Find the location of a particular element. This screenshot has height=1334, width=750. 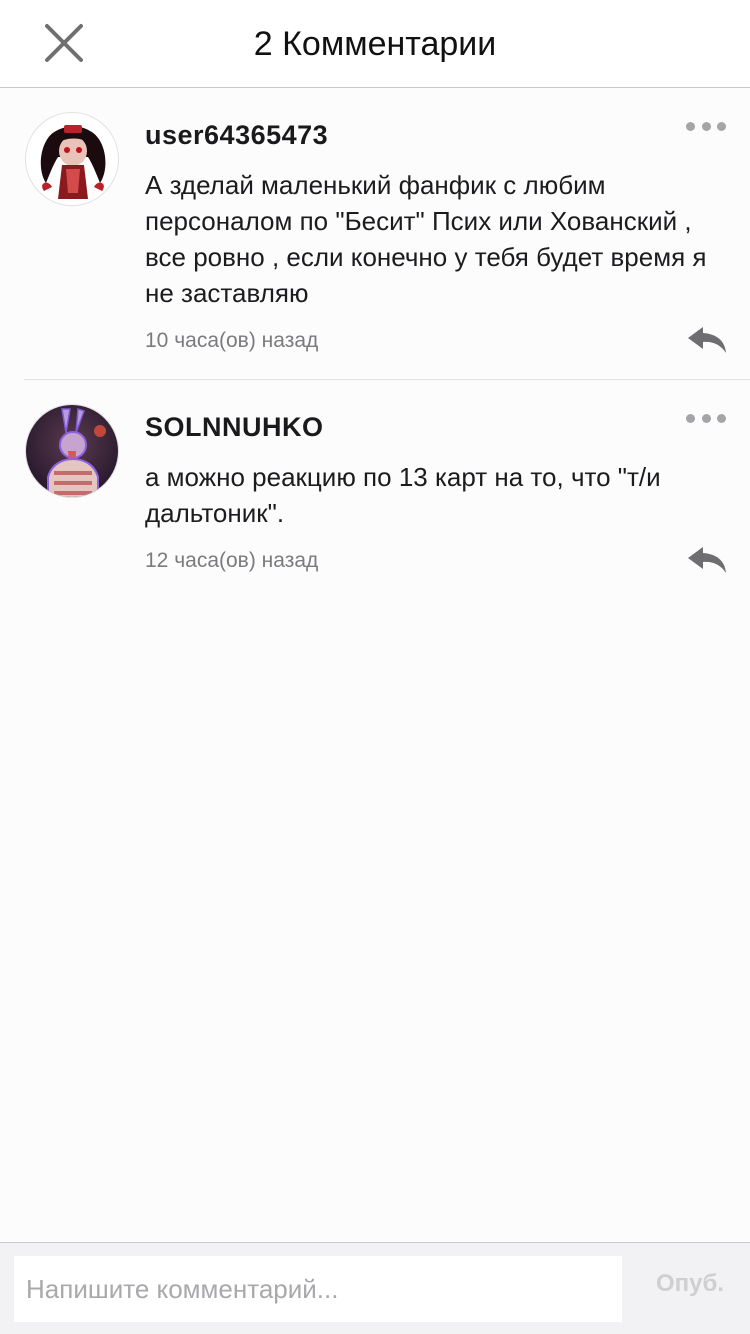

comment-timestamp: 10 часа(ов) назад is located at coordinates (232, 340).